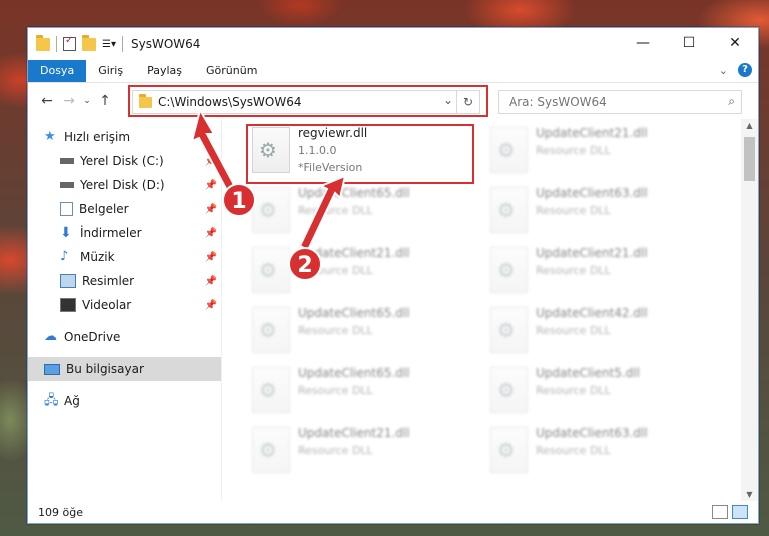 The height and width of the screenshot is (536, 769). What do you see at coordinates (47, 101) in the screenshot?
I see `back-arrow-icon: ←` at bounding box center [47, 101].